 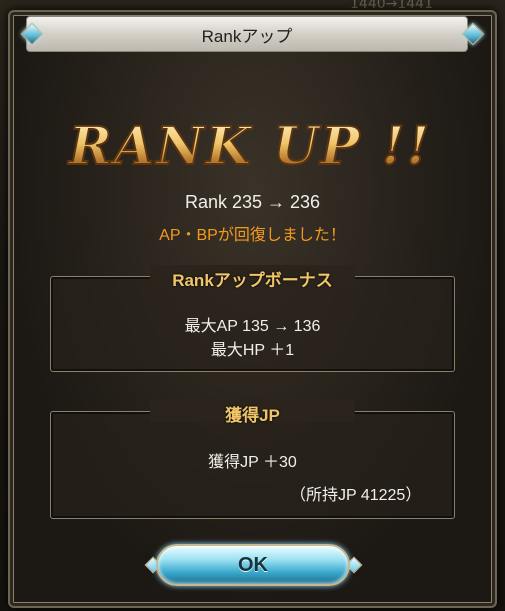 I want to click on jp-section-title: 獲得JP, so click(x=252, y=415).